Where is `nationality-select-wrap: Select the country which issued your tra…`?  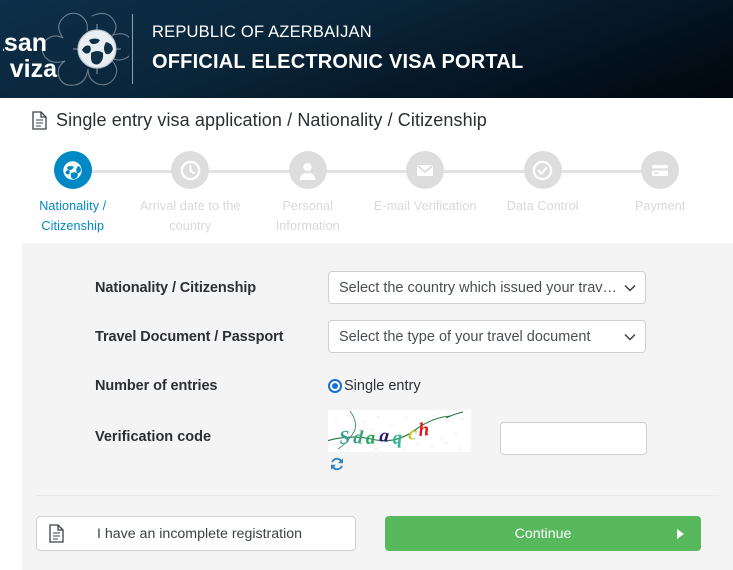 nationality-select-wrap: Select the country which issued your tra… is located at coordinates (487, 287).